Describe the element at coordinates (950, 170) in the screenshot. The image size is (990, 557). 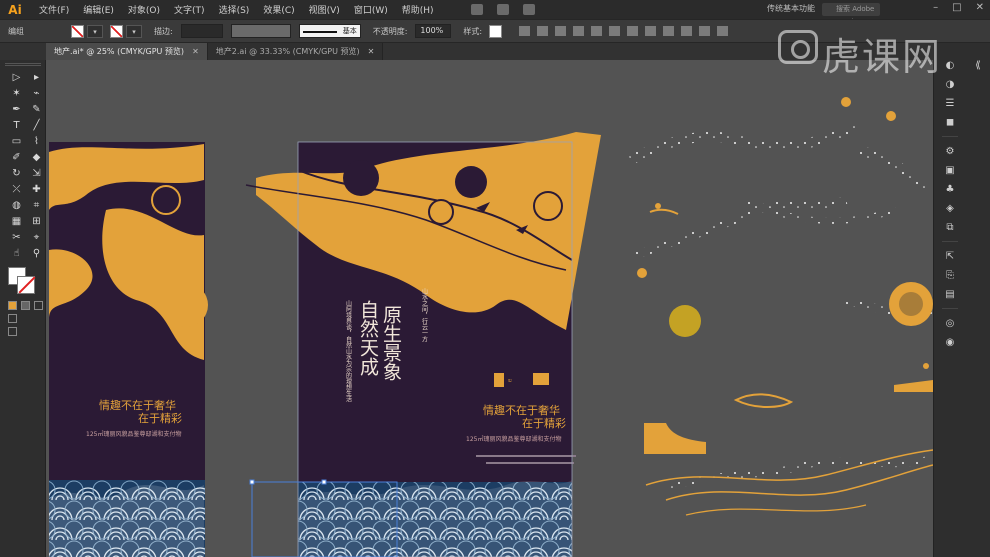
I see `graphic-styles-icon: ▣` at that location.